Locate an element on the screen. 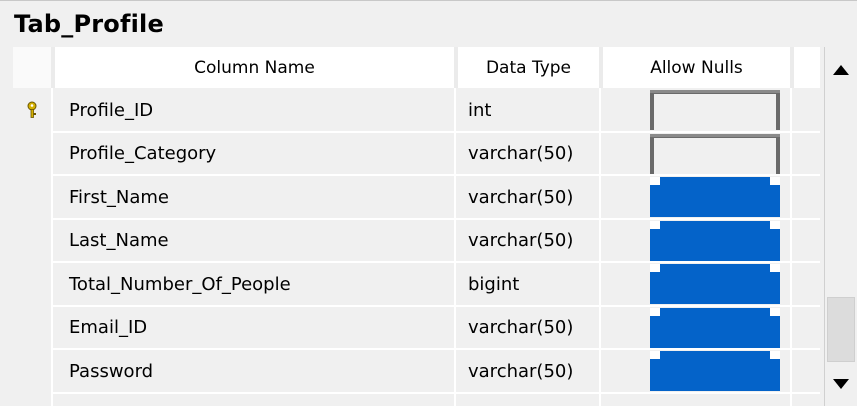 Image resolution: width=857 pixels, height=406 pixels. column-name-cell: Email_ID is located at coordinates (254, 328).